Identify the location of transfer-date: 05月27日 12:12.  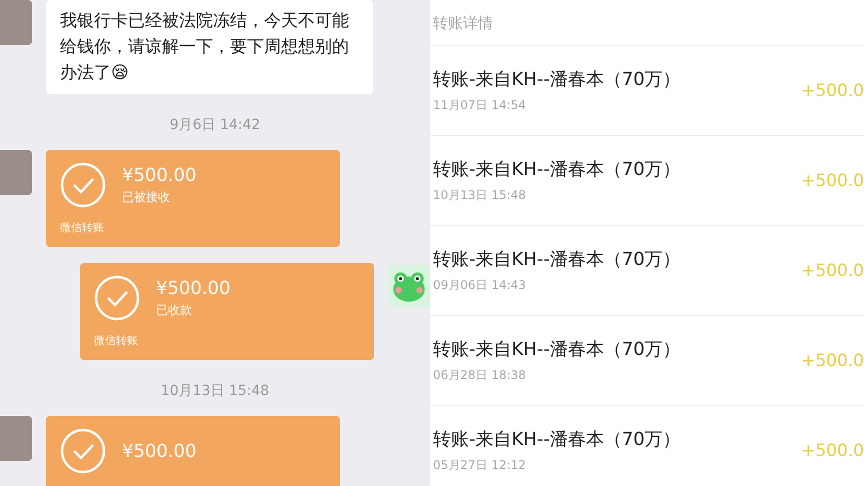
(480, 465).